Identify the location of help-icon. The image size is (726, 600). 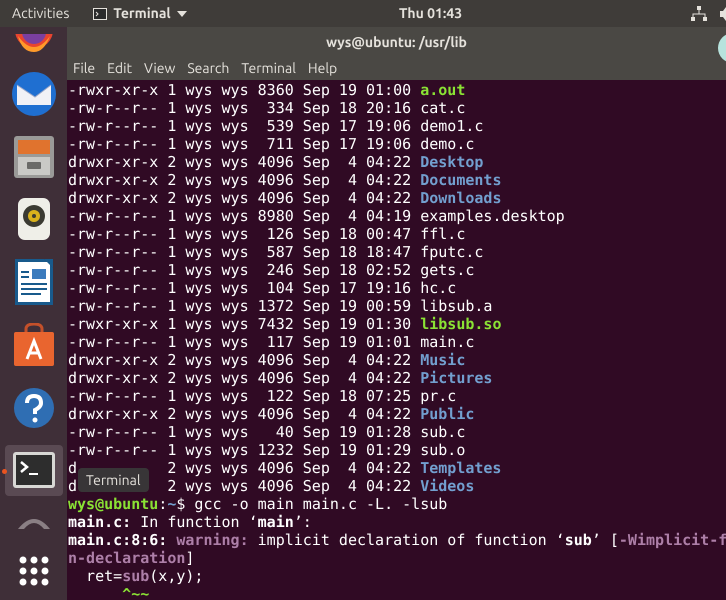
(33, 407).